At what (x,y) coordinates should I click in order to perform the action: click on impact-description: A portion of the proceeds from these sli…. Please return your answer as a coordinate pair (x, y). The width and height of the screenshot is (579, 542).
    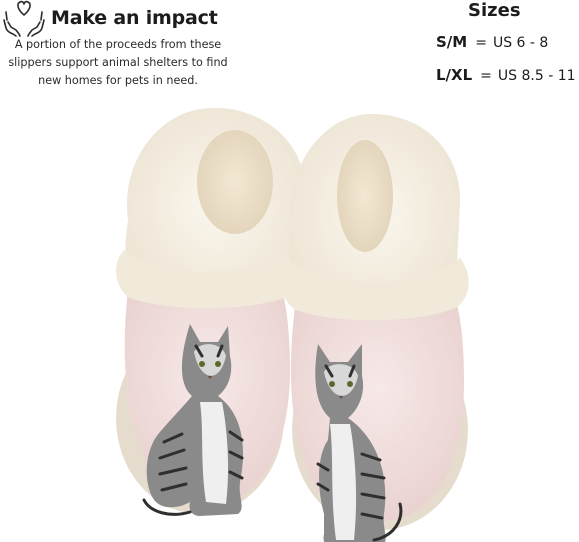
    Looking at the image, I should click on (118, 62).